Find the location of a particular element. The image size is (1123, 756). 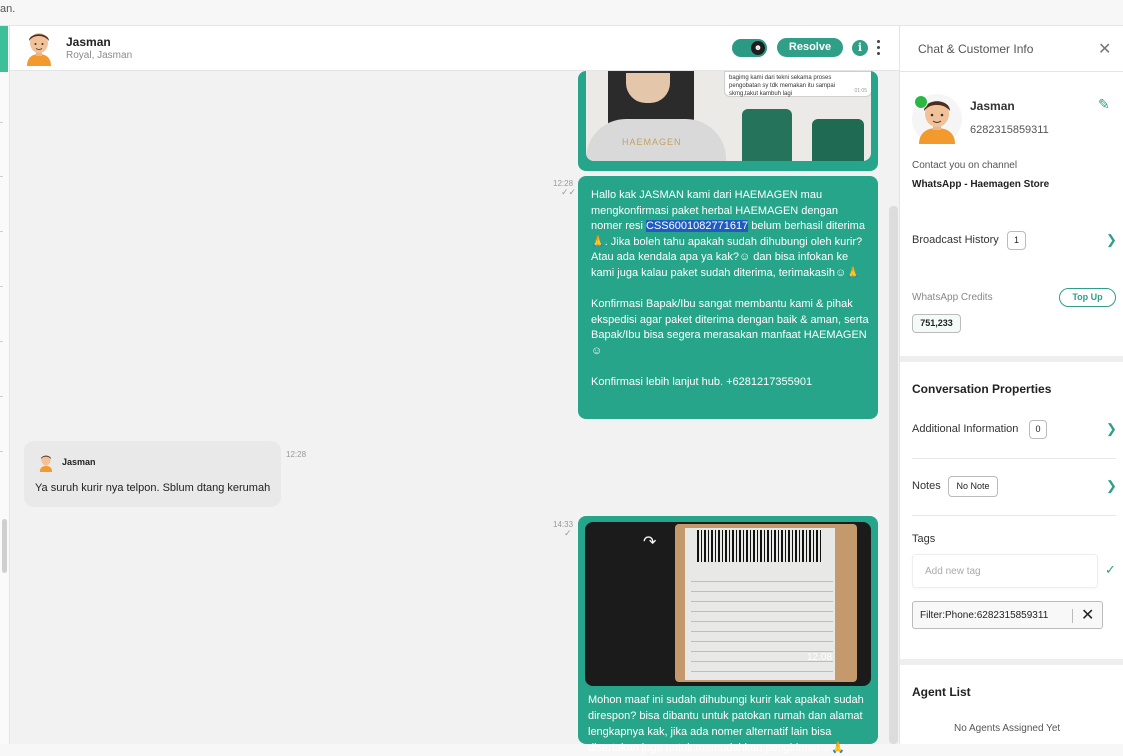

kebab-menu-icon is located at coordinates (878, 48).